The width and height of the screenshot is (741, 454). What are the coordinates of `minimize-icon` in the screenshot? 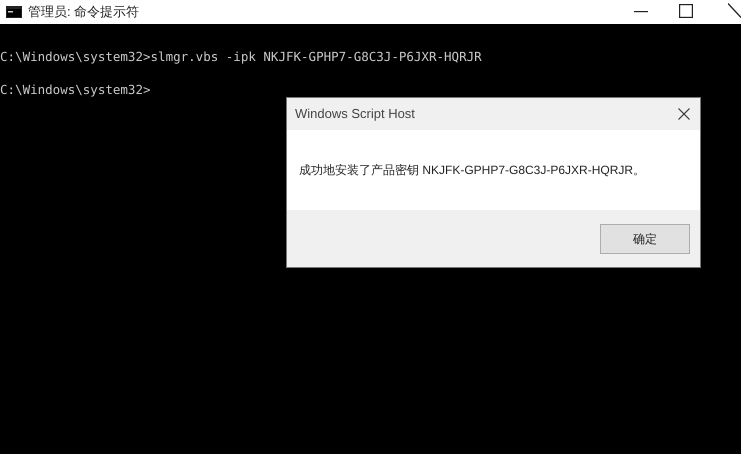 It's located at (641, 12).